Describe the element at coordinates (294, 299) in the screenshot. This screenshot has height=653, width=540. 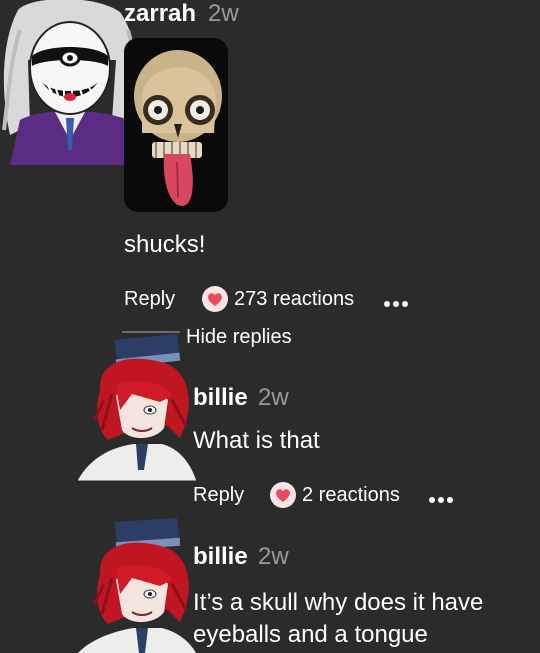
I see `reactions-count: 273 reactions` at that location.